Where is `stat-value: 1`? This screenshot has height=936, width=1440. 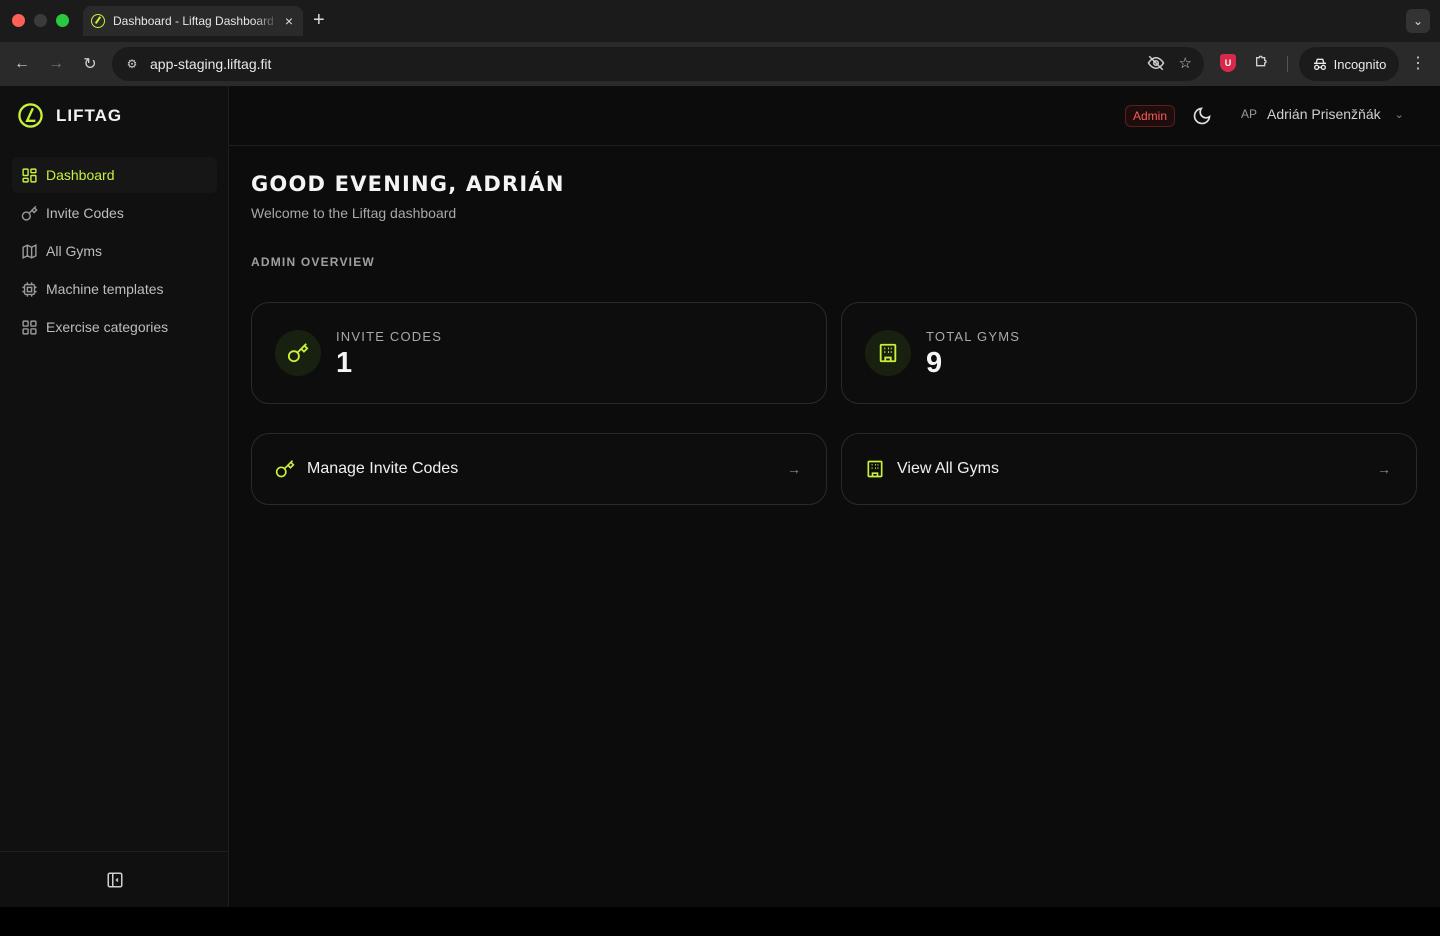
stat-value: 1 is located at coordinates (344, 363).